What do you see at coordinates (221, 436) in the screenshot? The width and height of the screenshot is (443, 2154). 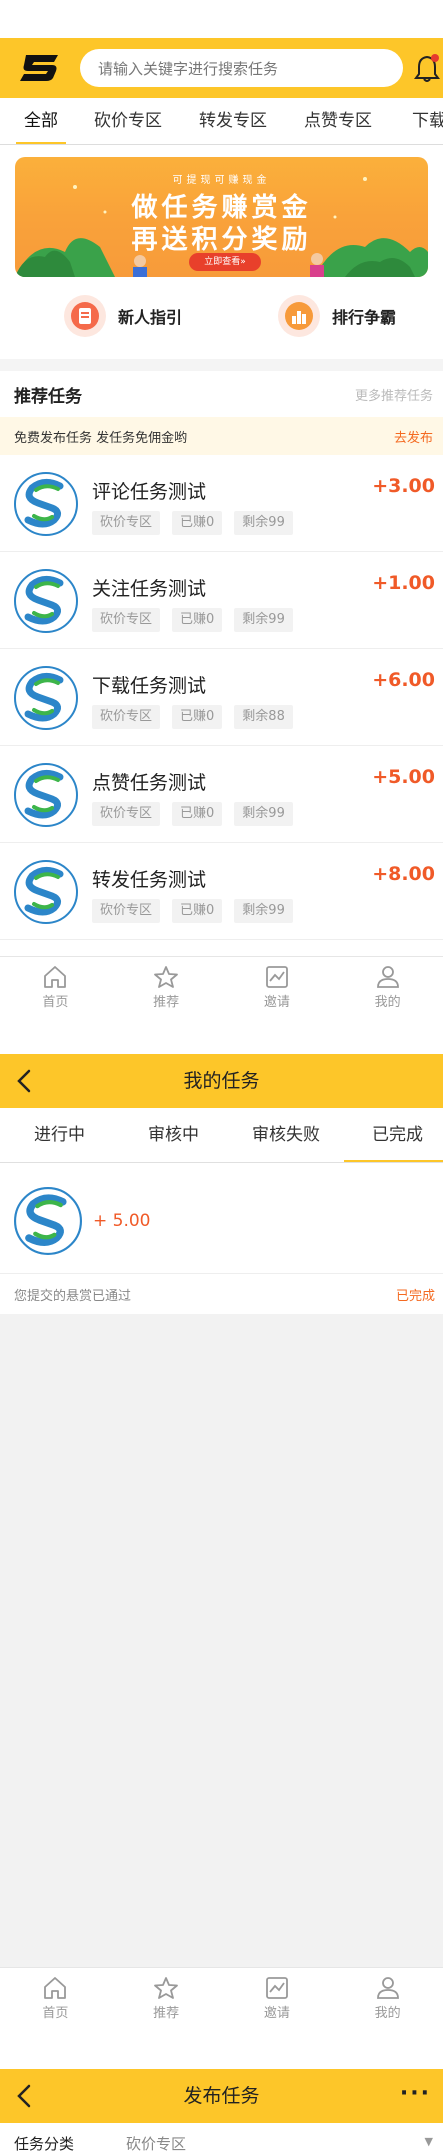 I see `publish-notice: 免费发布任务 发任务免佣金哟 去发布` at bounding box center [221, 436].